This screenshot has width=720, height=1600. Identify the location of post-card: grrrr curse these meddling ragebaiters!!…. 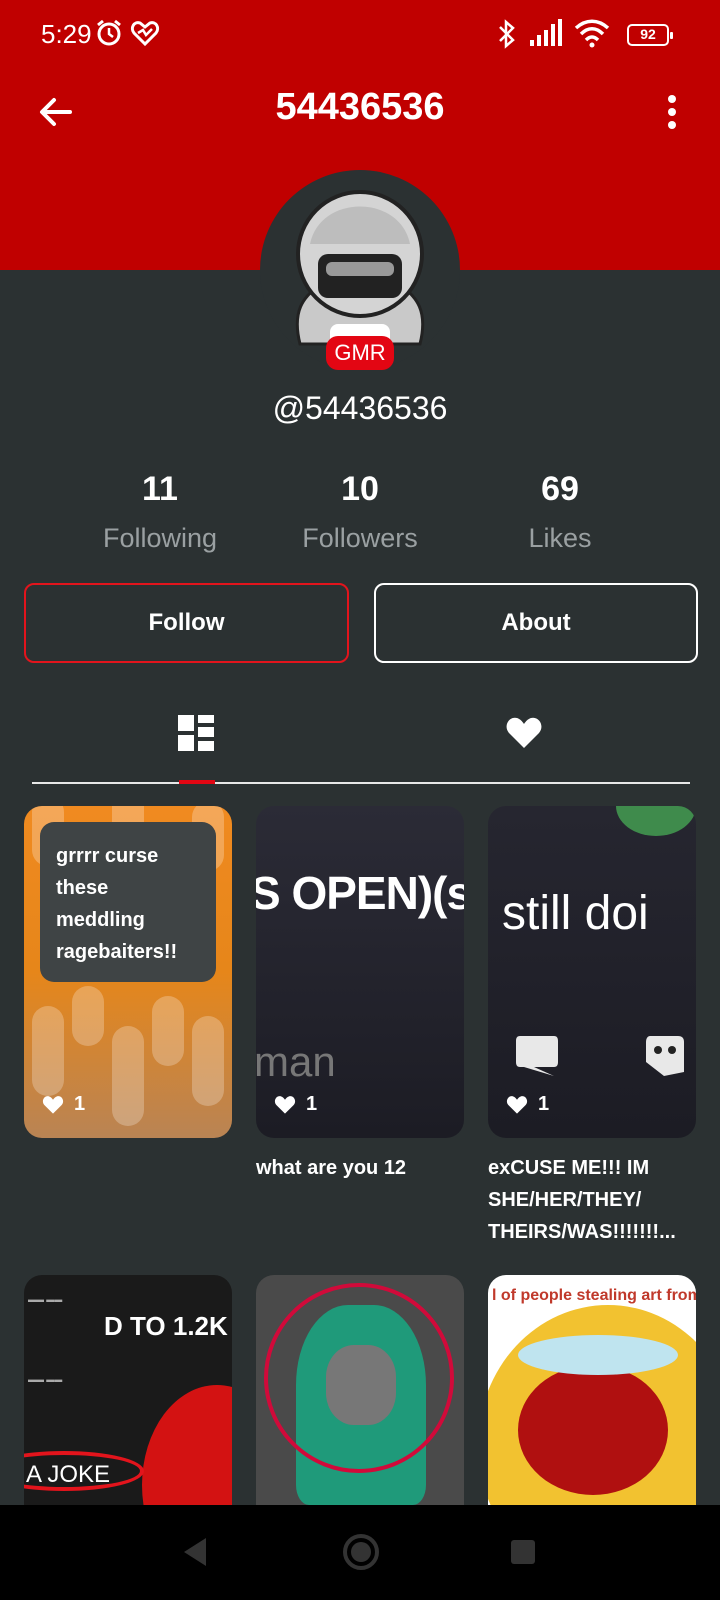
(128, 972).